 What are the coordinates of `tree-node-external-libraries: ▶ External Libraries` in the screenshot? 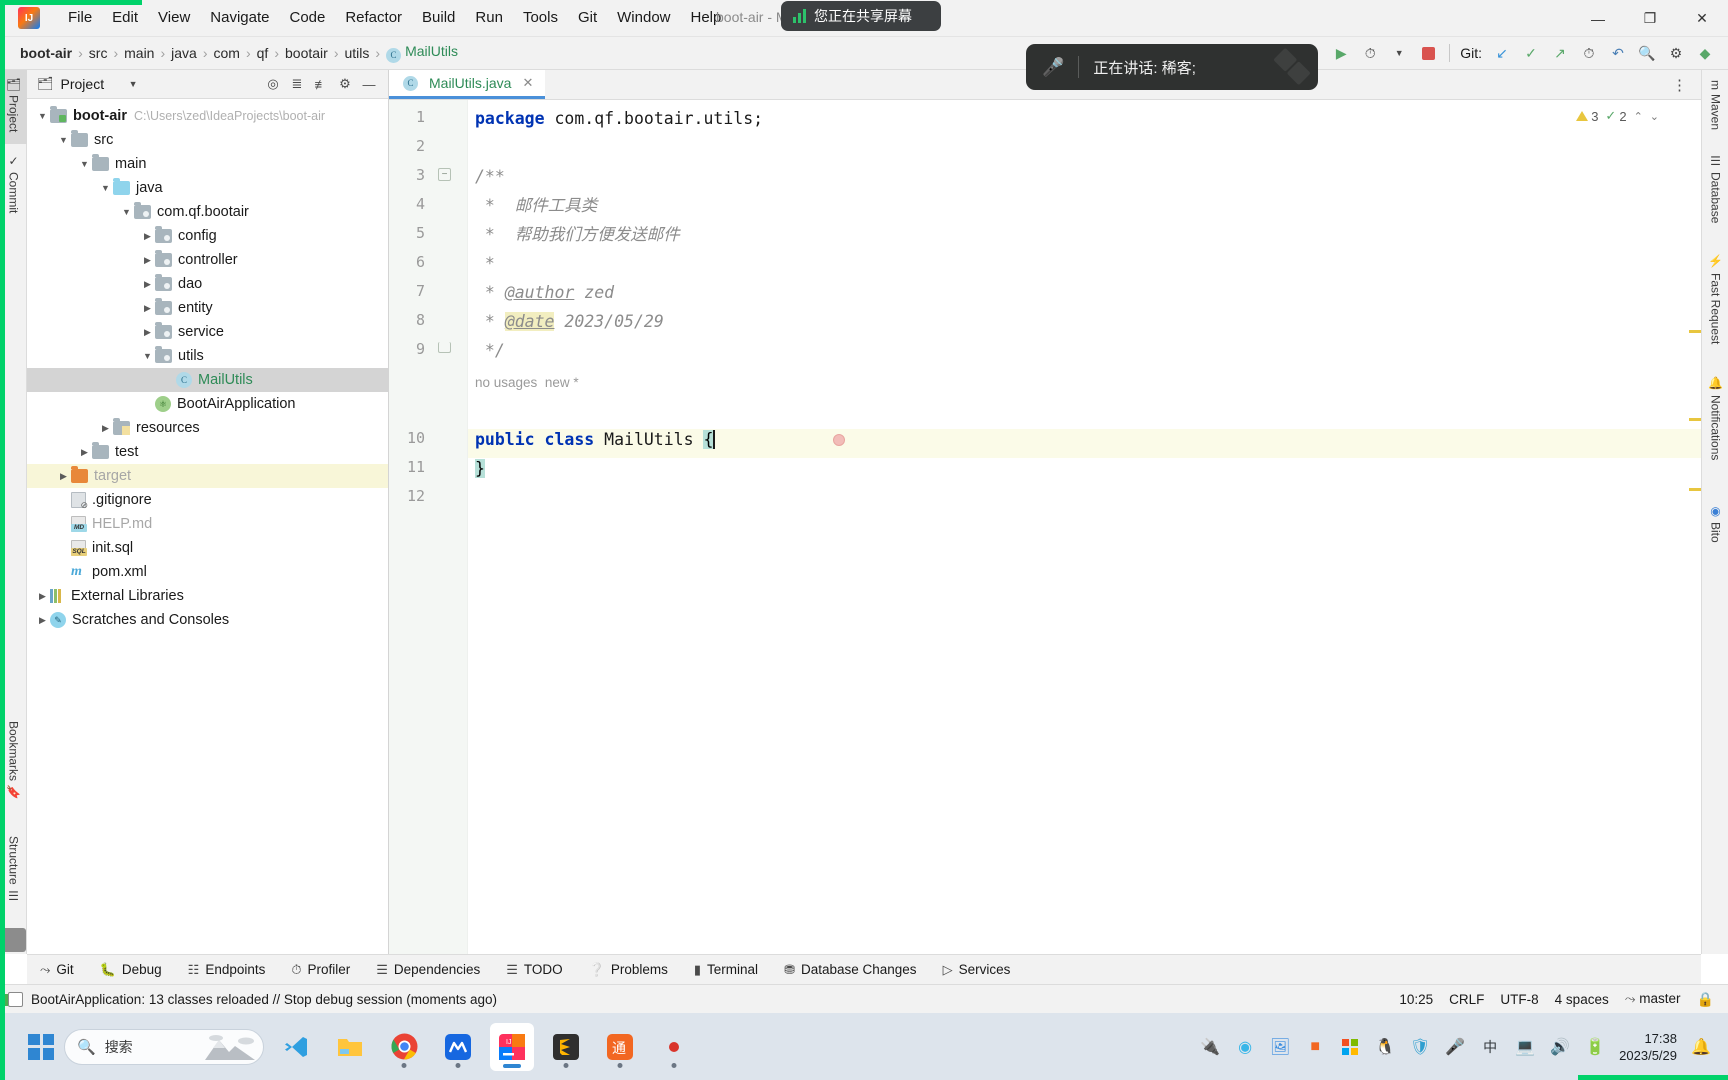 It's located at (207, 596).